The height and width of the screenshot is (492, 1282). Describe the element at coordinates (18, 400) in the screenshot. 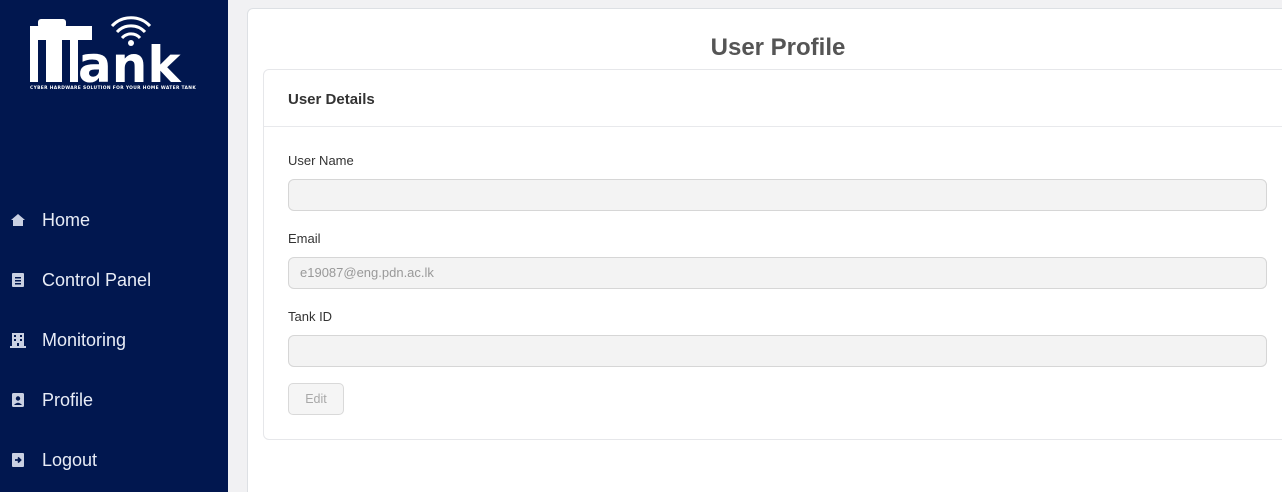

I see `id-badge-icon` at that location.